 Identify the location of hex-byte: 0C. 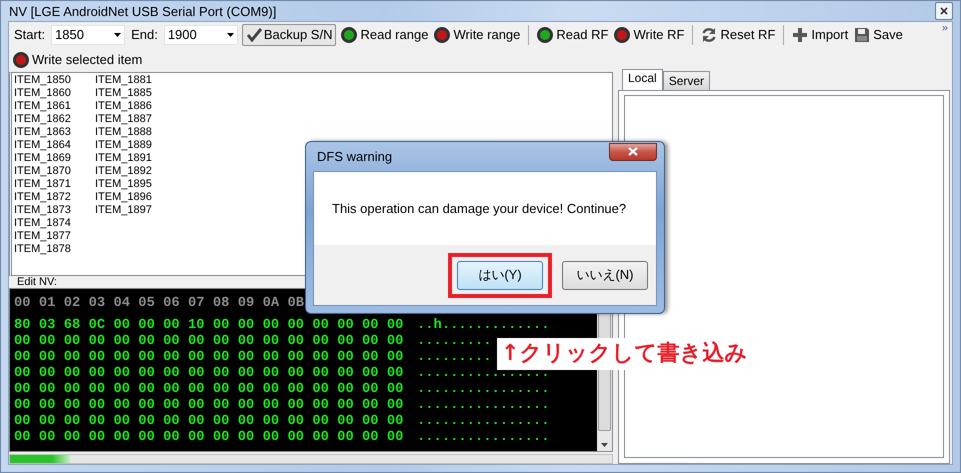
(97, 326).